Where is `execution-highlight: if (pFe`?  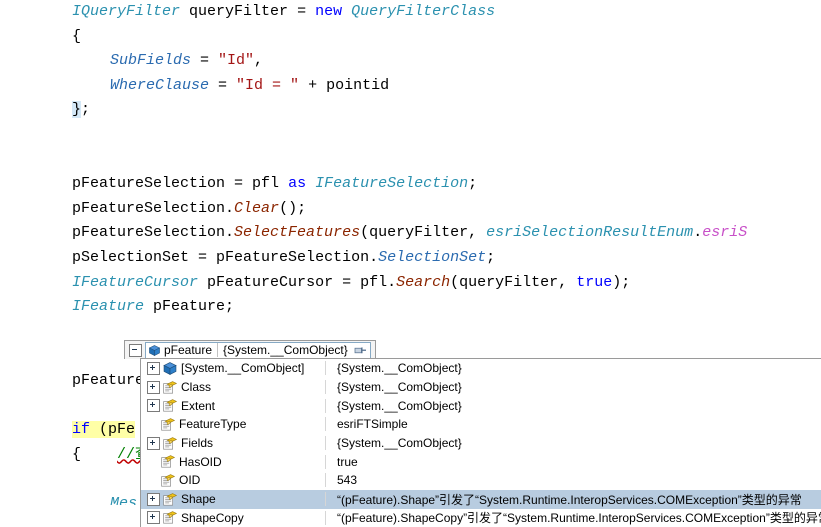
execution-highlight: if (pFe is located at coordinates (103, 429).